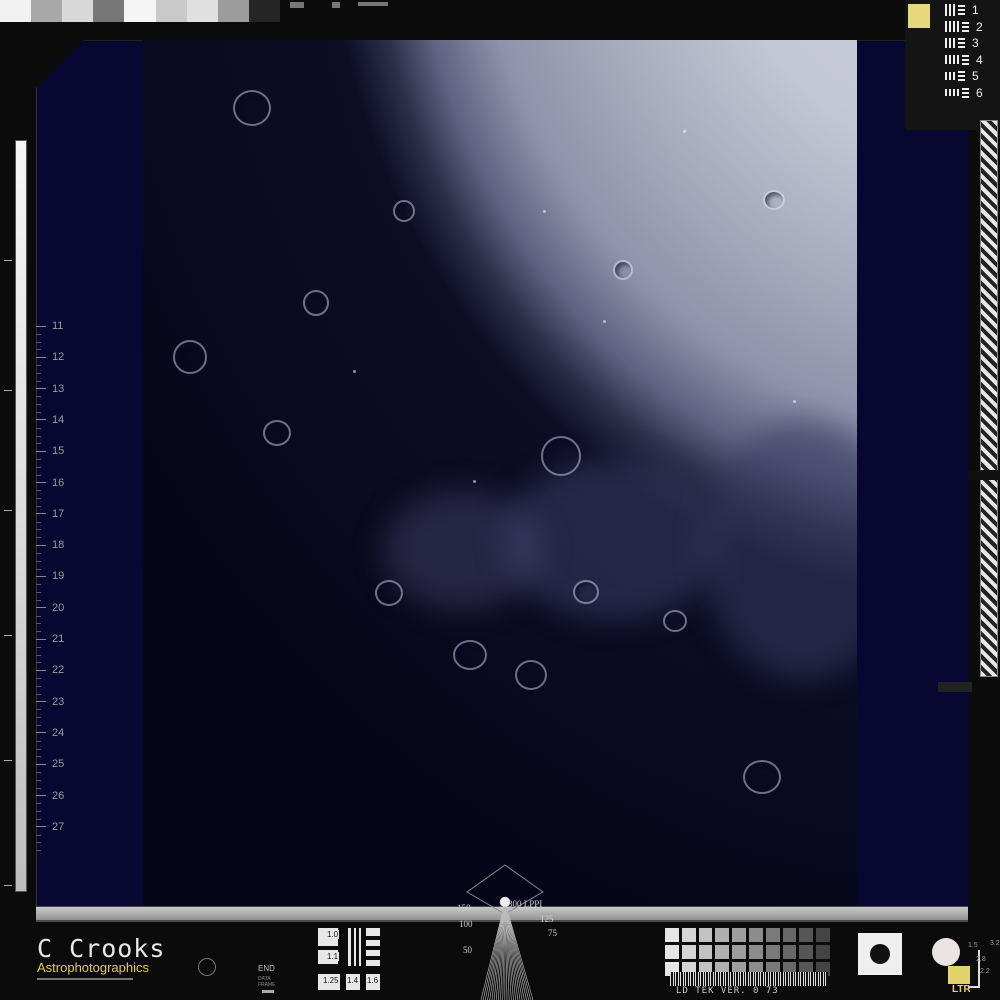 The height and width of the screenshot is (1000, 1000). What do you see at coordinates (6, 515) in the screenshot?
I see `left-rail-marks` at bounding box center [6, 515].